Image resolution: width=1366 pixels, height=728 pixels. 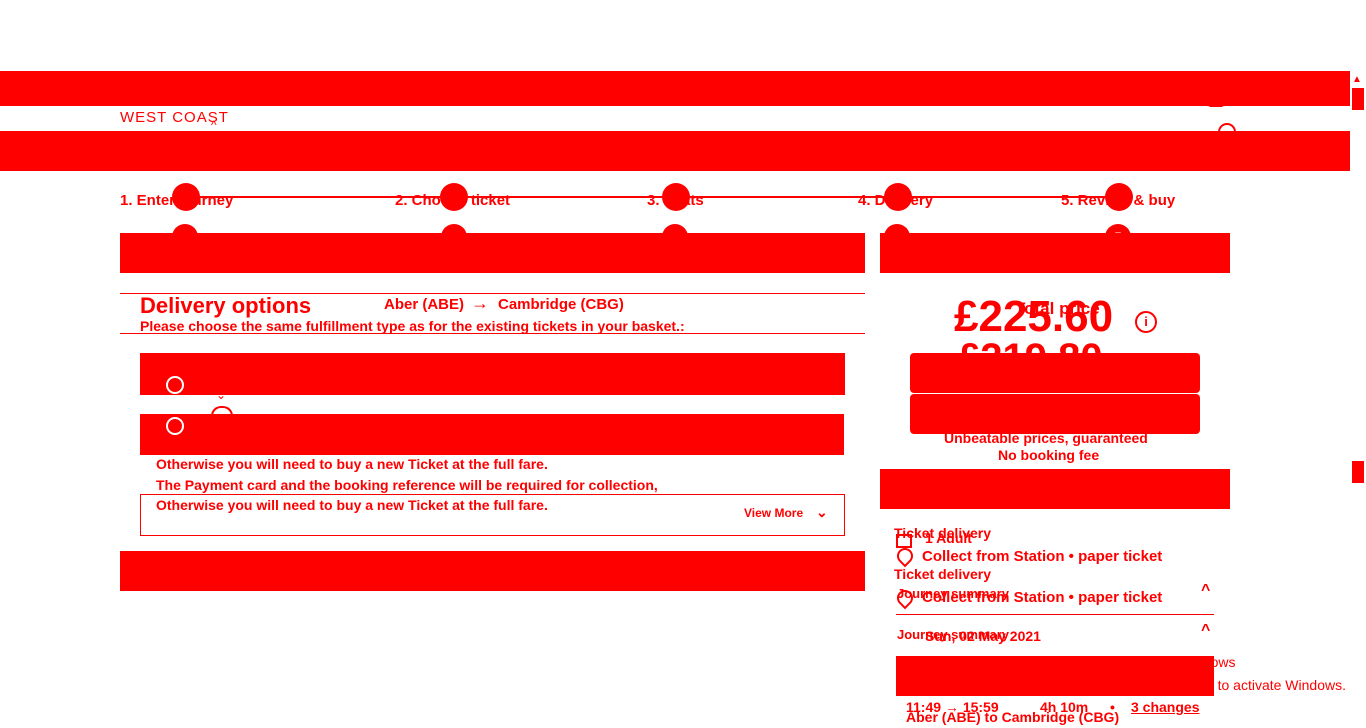 What do you see at coordinates (1358, 472) in the screenshot?
I see `scrollbar-marker` at bounding box center [1358, 472].